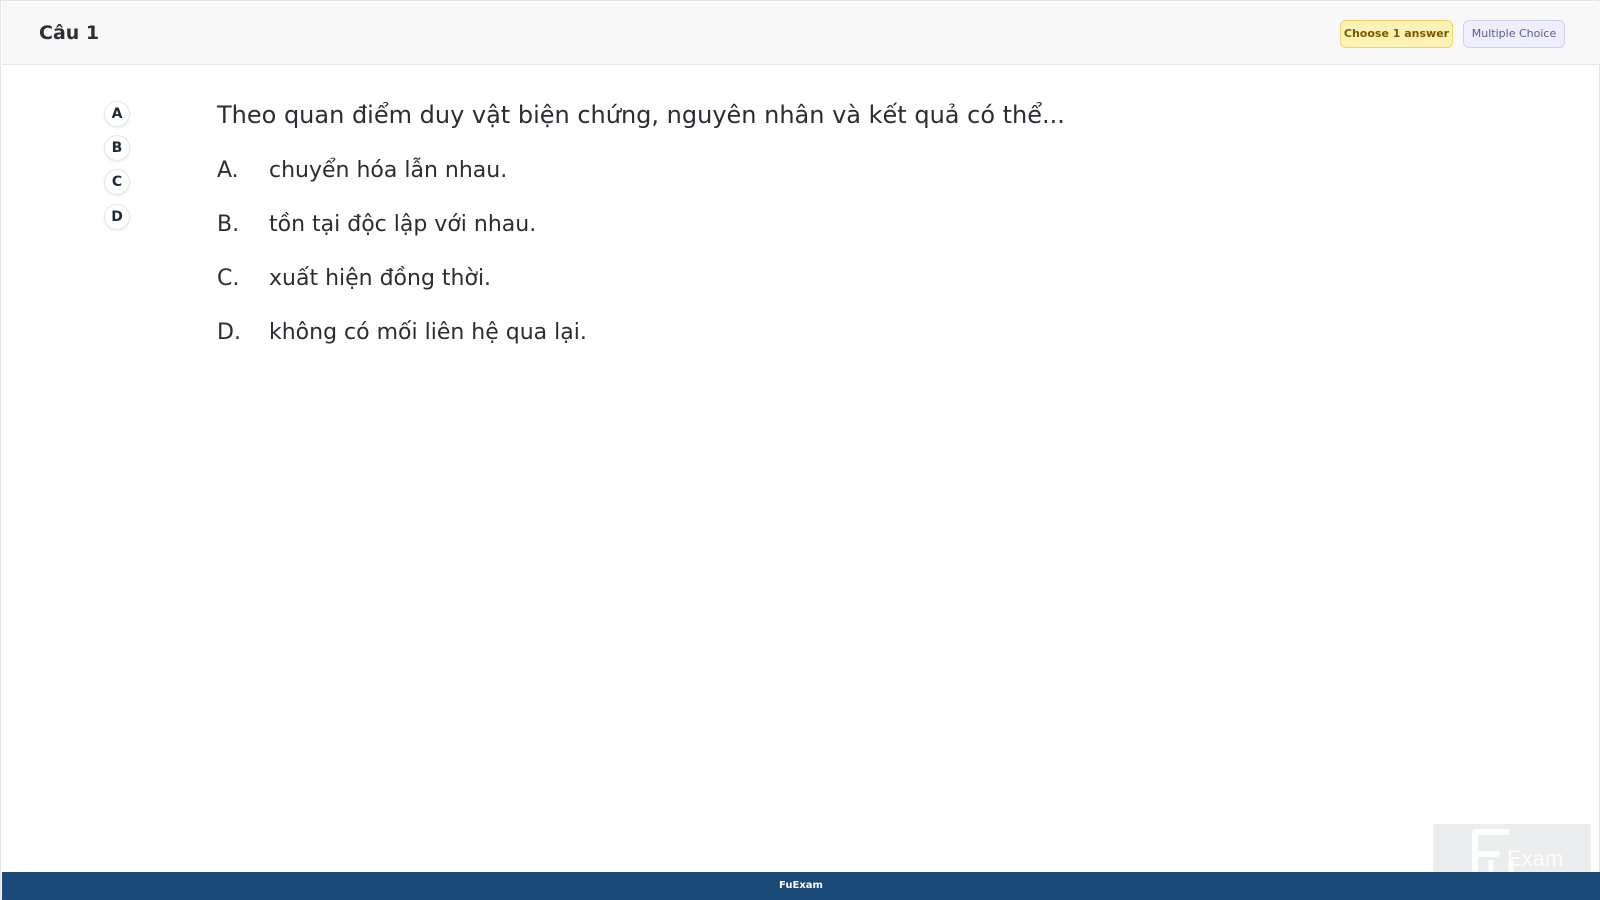  Describe the element at coordinates (69, 33) in the screenshot. I see `question-number-title: Câu 1` at that location.